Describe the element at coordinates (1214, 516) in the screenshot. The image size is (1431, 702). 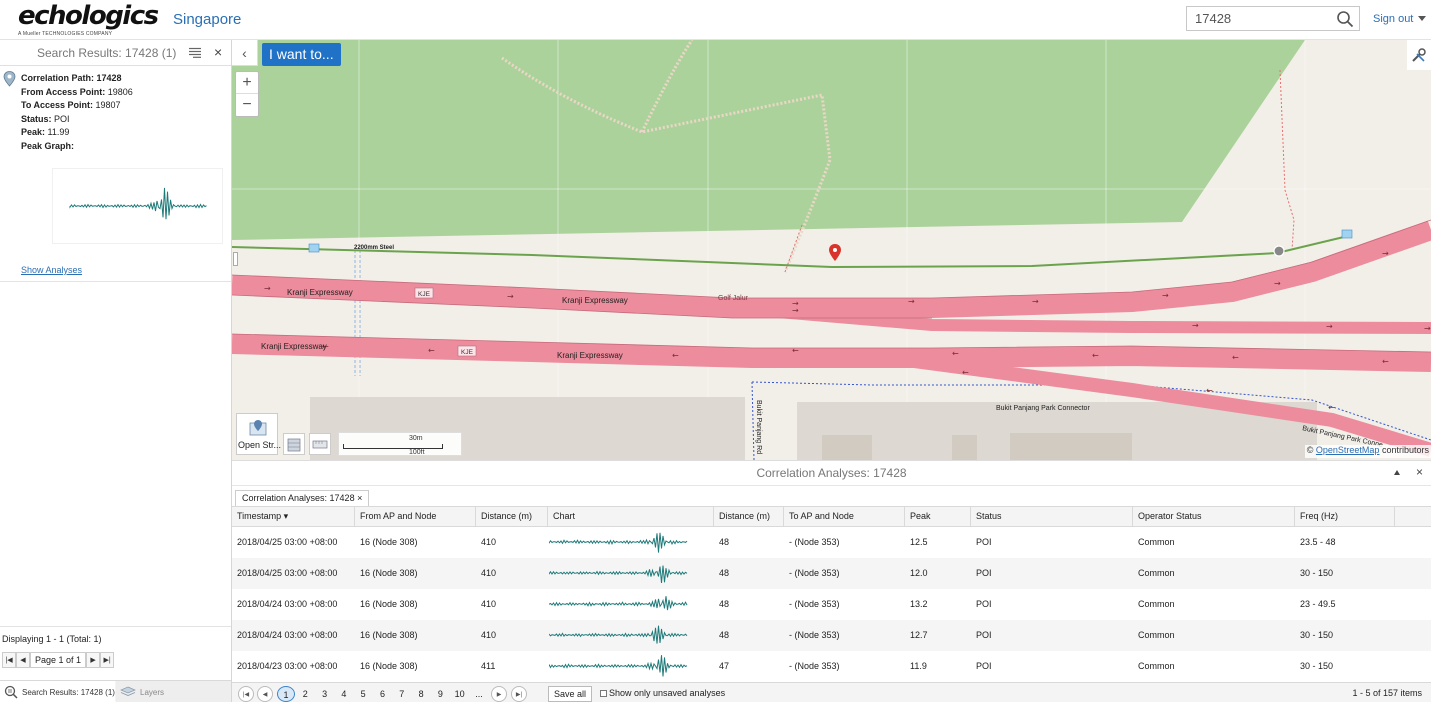
I see `col-operator-status: Operator Status` at that location.